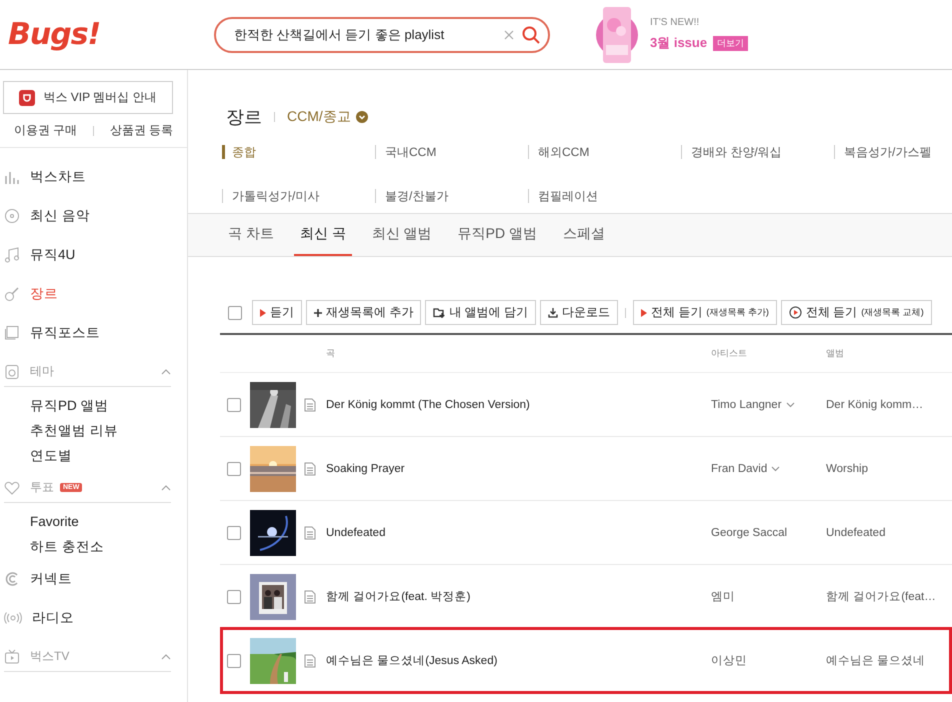 The height and width of the screenshot is (702, 952). I want to click on toolbar-button: 전체 듣기 (재생목록 교체), so click(856, 312).